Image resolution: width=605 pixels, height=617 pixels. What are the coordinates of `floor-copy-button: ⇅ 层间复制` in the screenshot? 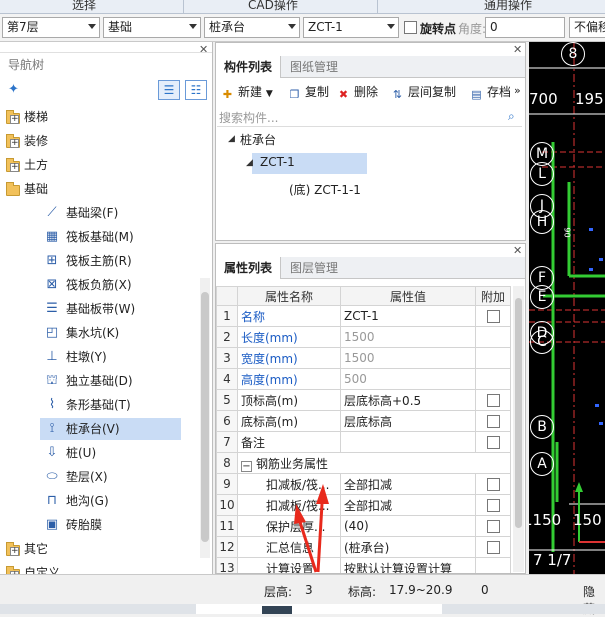 It's located at (423, 92).